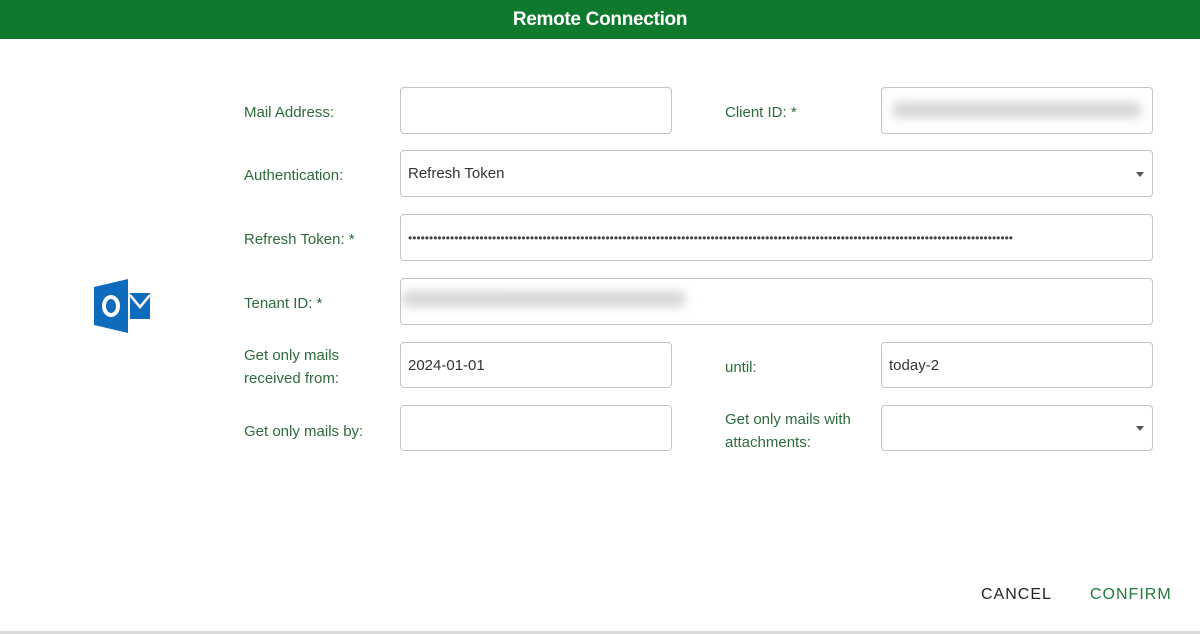 This screenshot has height=634, width=1200. What do you see at coordinates (304, 431) in the screenshot?
I see `mails-by-label: Get only mails by:` at bounding box center [304, 431].